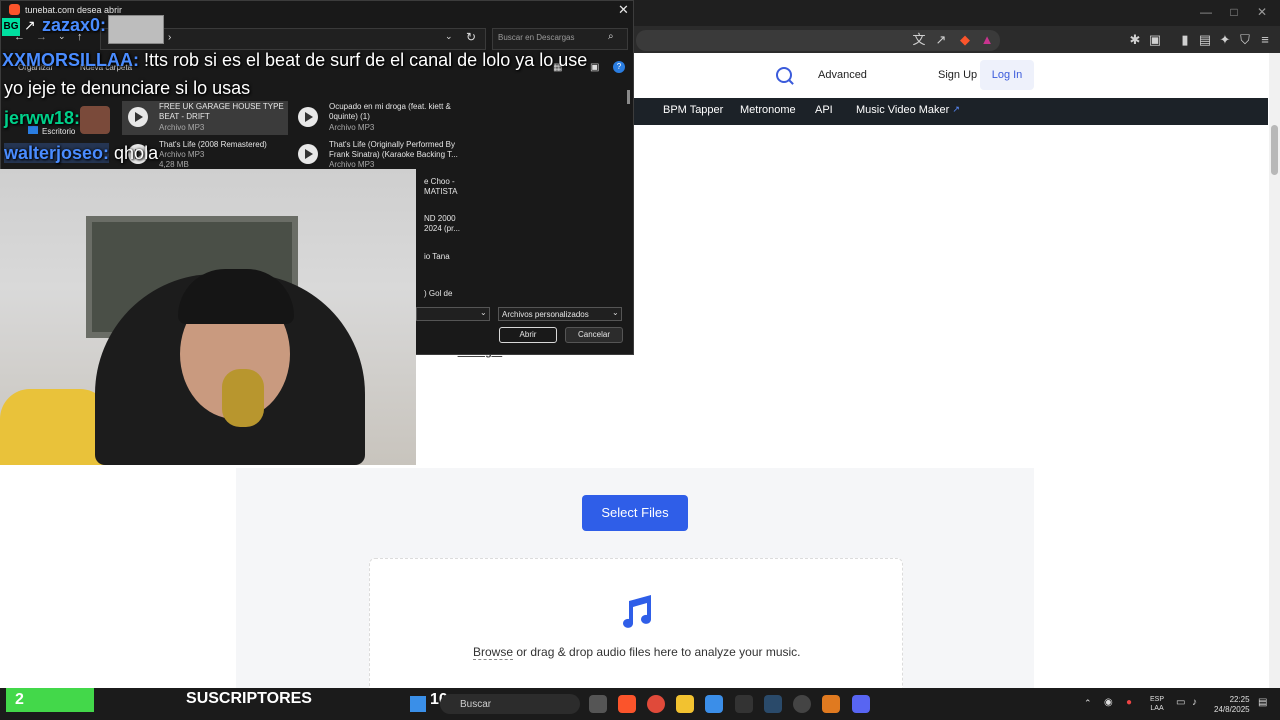 This screenshot has width=1280, height=720. Describe the element at coordinates (619, 67) in the screenshot. I see `help-icon: ?` at that location.